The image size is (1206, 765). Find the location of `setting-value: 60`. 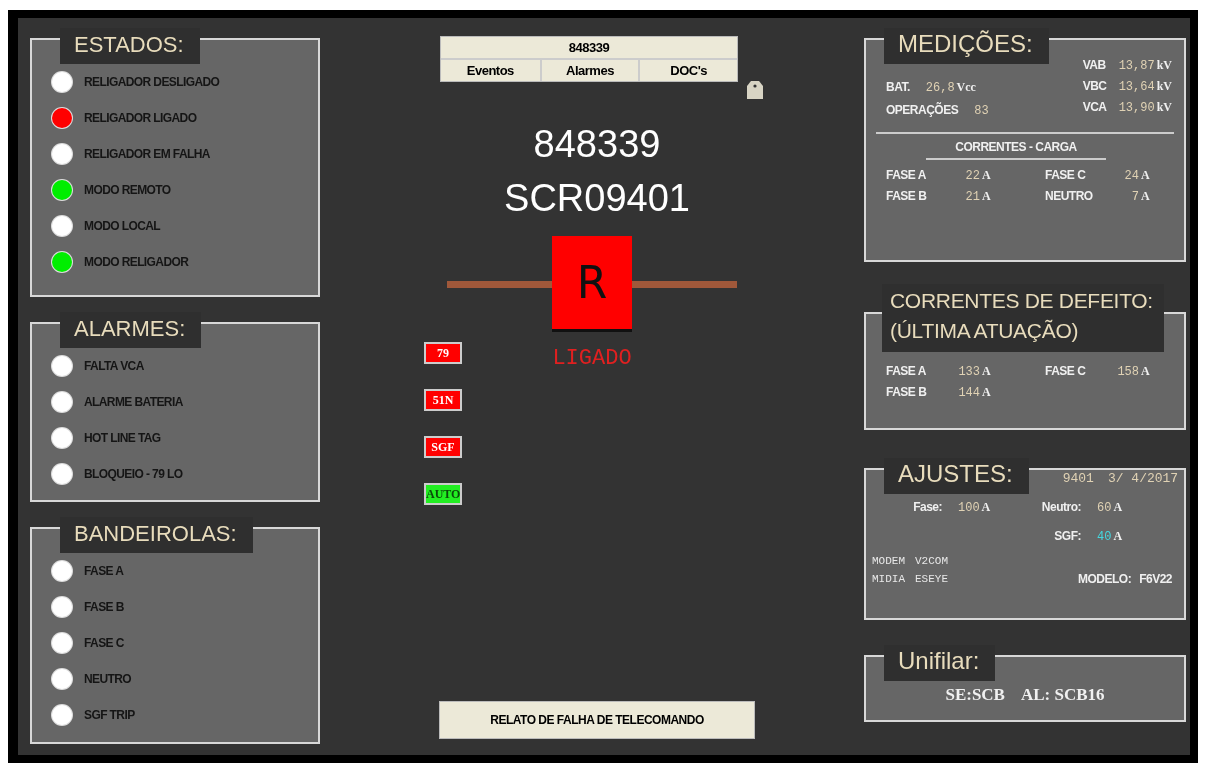

setting-value: 60 is located at coordinates (1104, 508).